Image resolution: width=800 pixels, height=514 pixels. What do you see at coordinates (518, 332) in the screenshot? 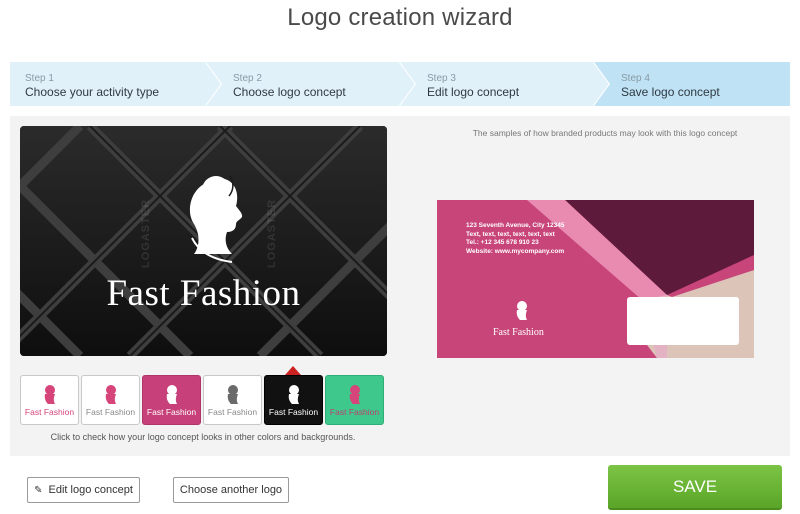
I see `envelope-brand-name: Fast Fashion` at bounding box center [518, 332].